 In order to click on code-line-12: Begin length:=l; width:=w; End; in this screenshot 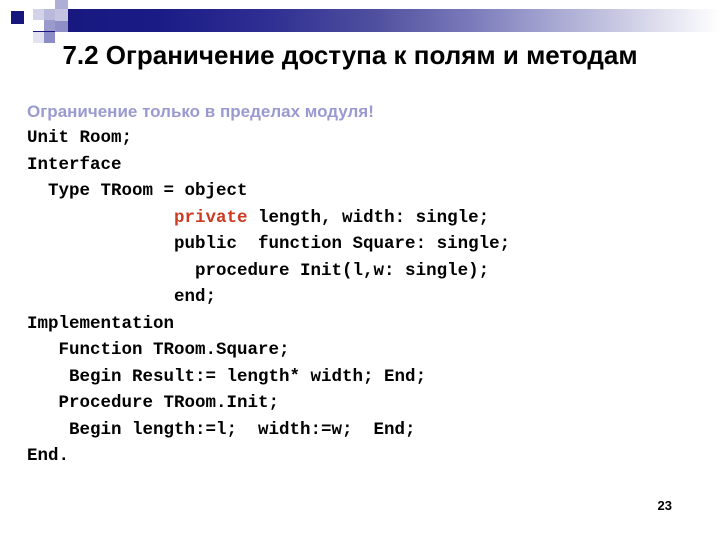, I will do `click(221, 429)`.